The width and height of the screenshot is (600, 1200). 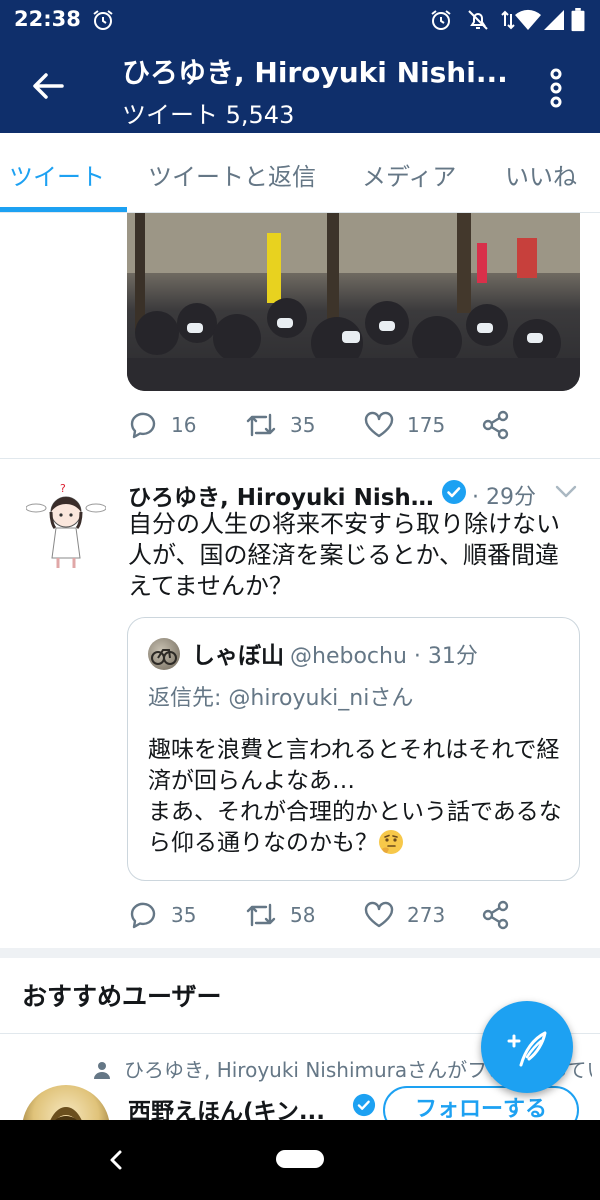 I want to click on retweet-button: 58, so click(x=279, y=915).